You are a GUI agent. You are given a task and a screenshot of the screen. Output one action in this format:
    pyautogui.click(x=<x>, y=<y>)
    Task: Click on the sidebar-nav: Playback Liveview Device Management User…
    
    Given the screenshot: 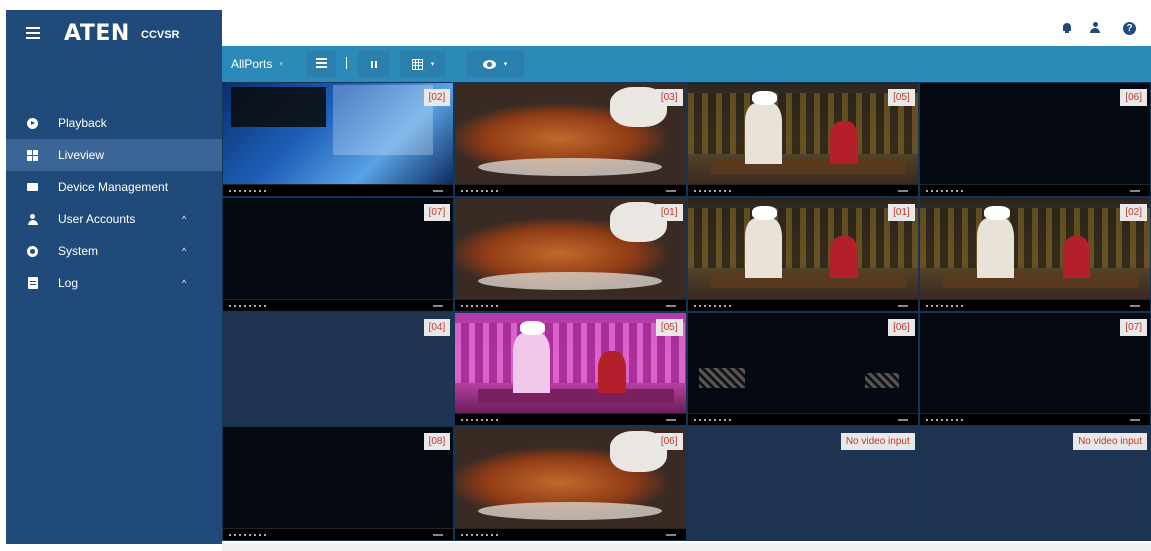 What is the action you would take?
    pyautogui.click(x=114, y=203)
    